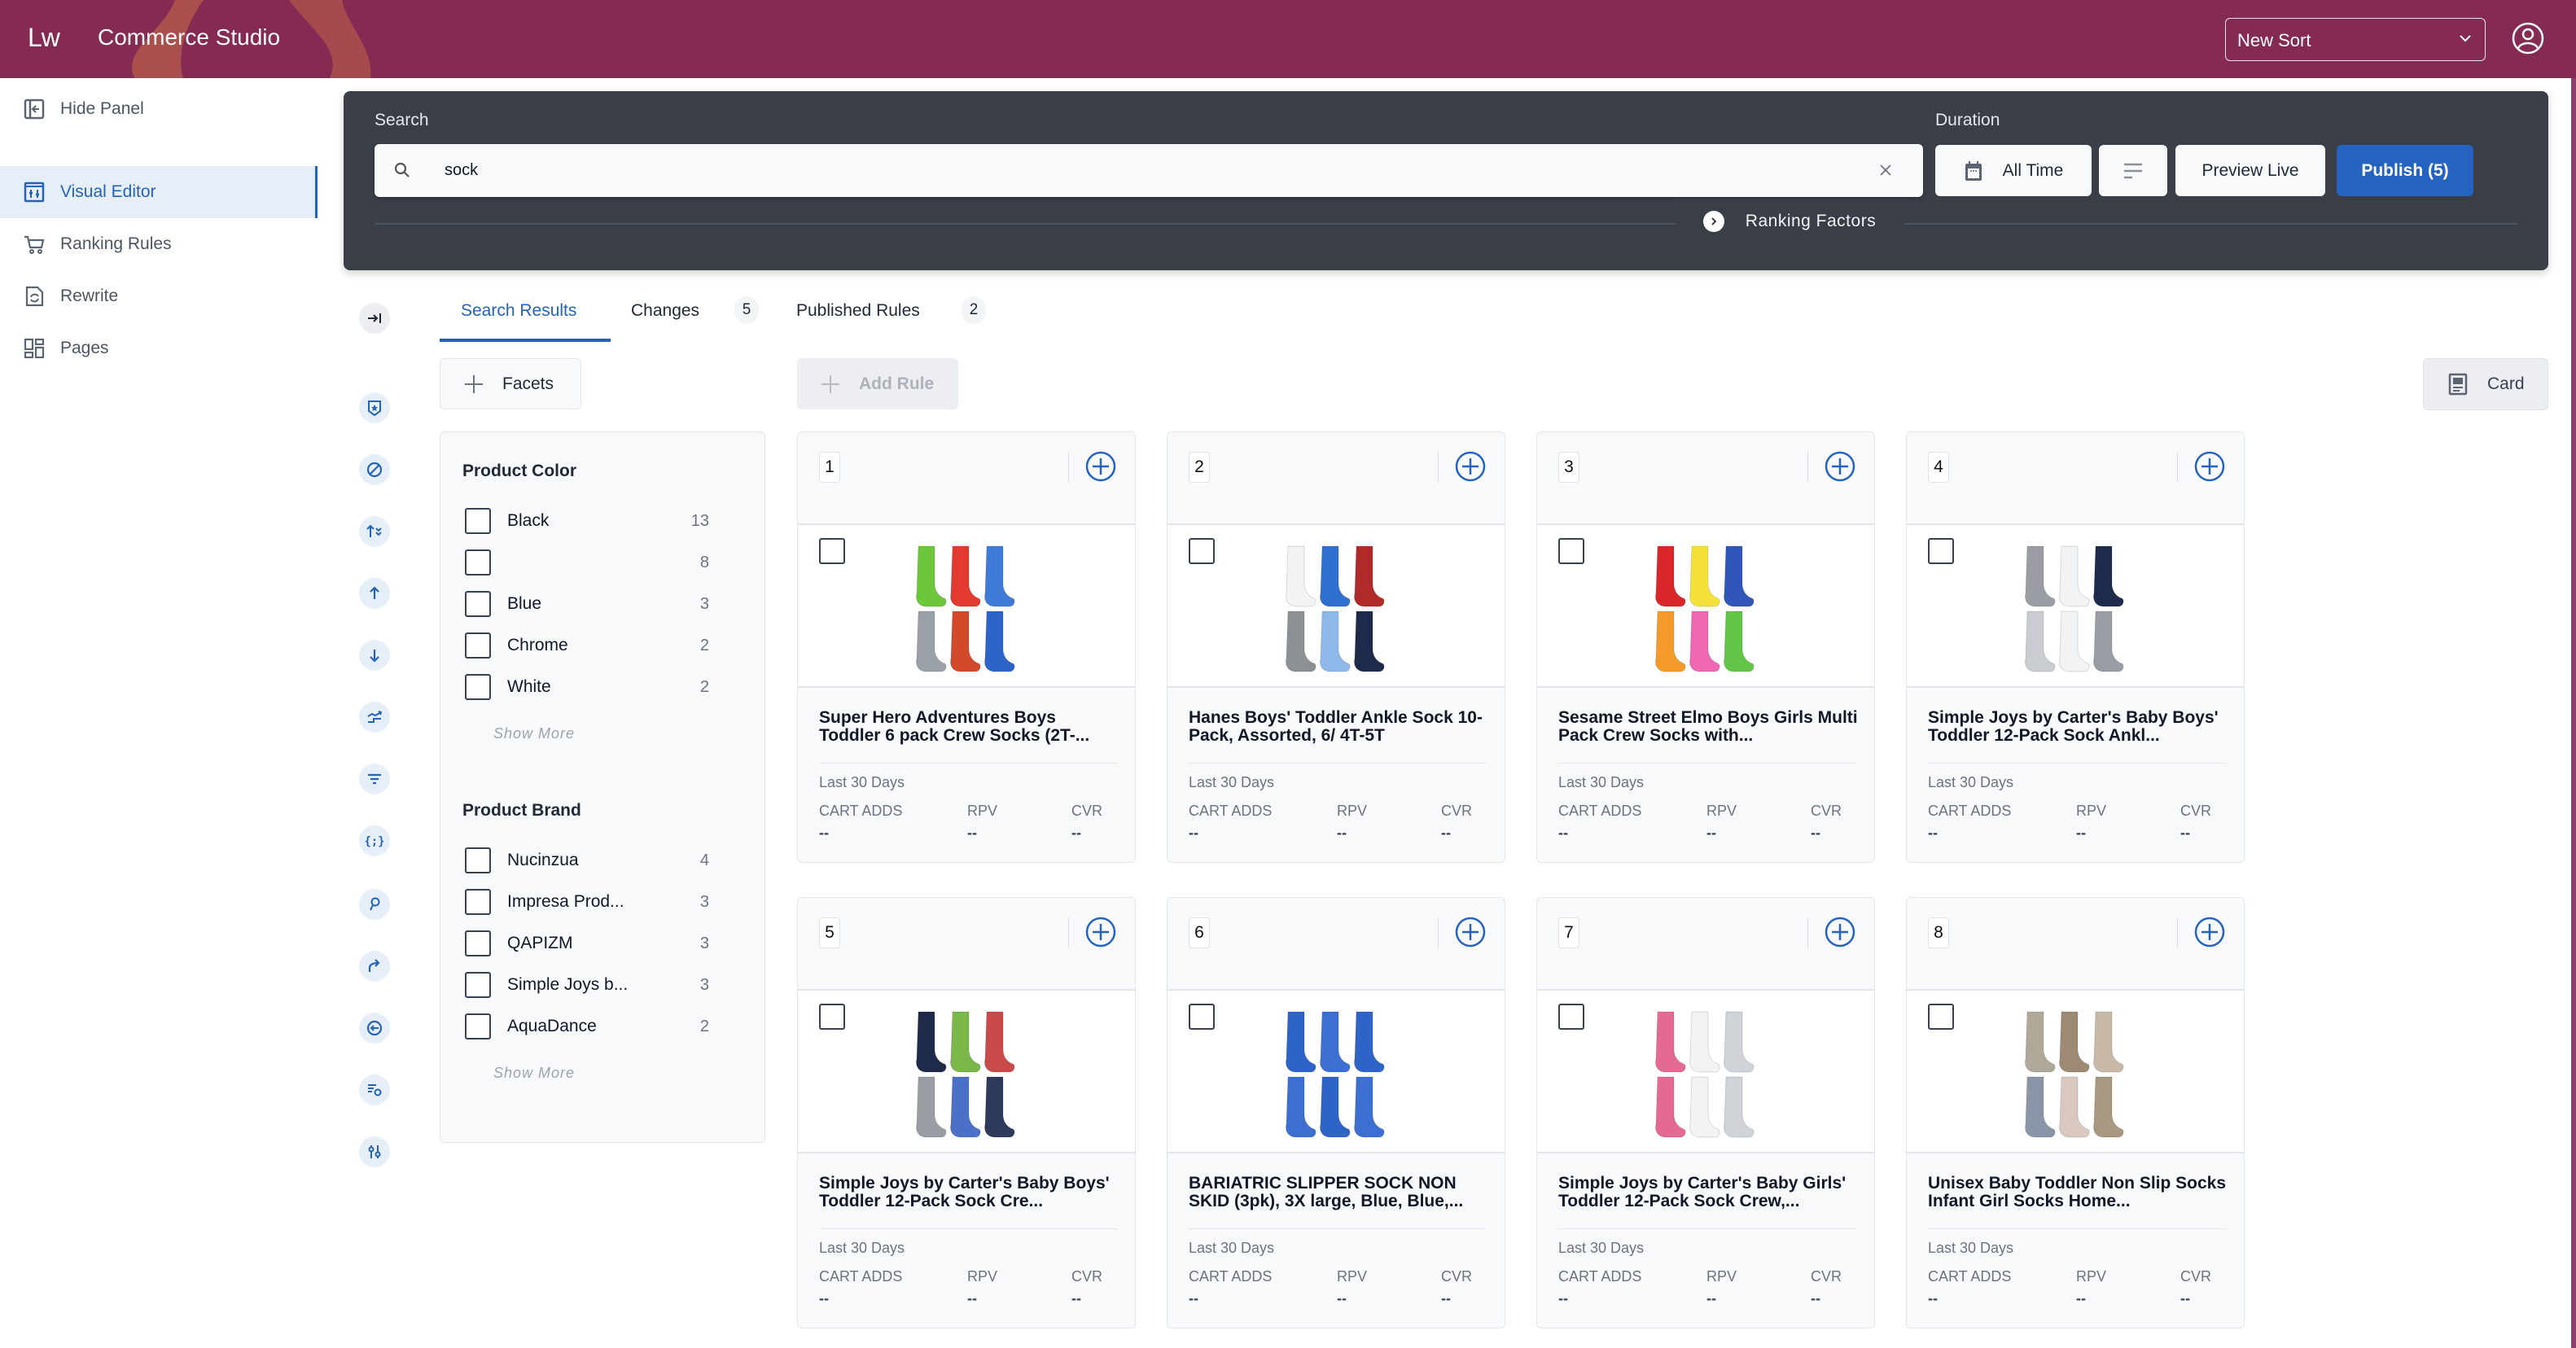  I want to click on facet-option: Impresa Prod... 3, so click(587, 902).